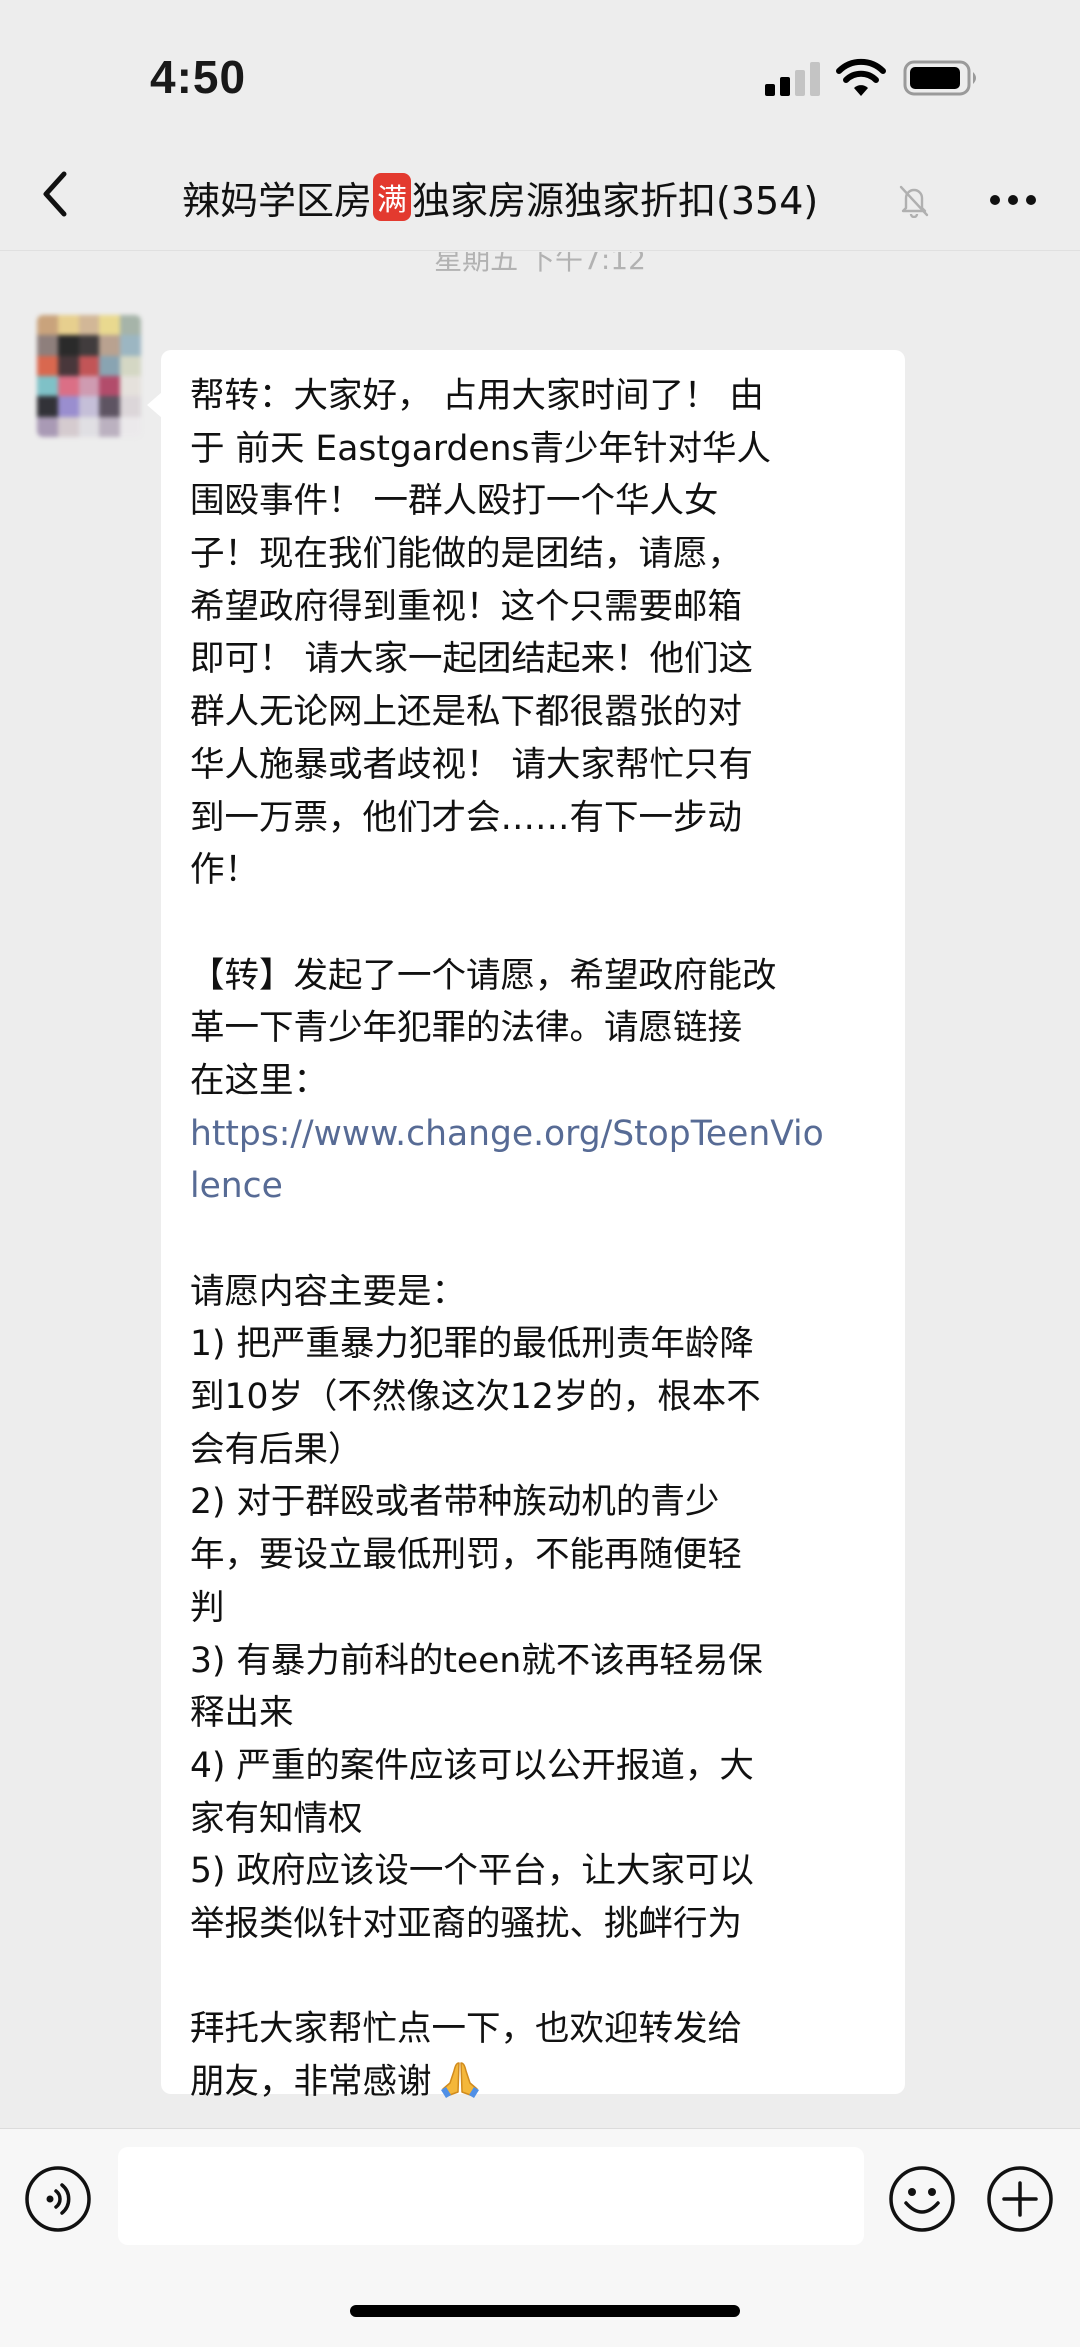 This screenshot has height=2347, width=1080. Describe the element at coordinates (466, 2029) in the screenshot. I see `message-line: 拜托大家帮忙点一下，也欢迎转发给` at that location.